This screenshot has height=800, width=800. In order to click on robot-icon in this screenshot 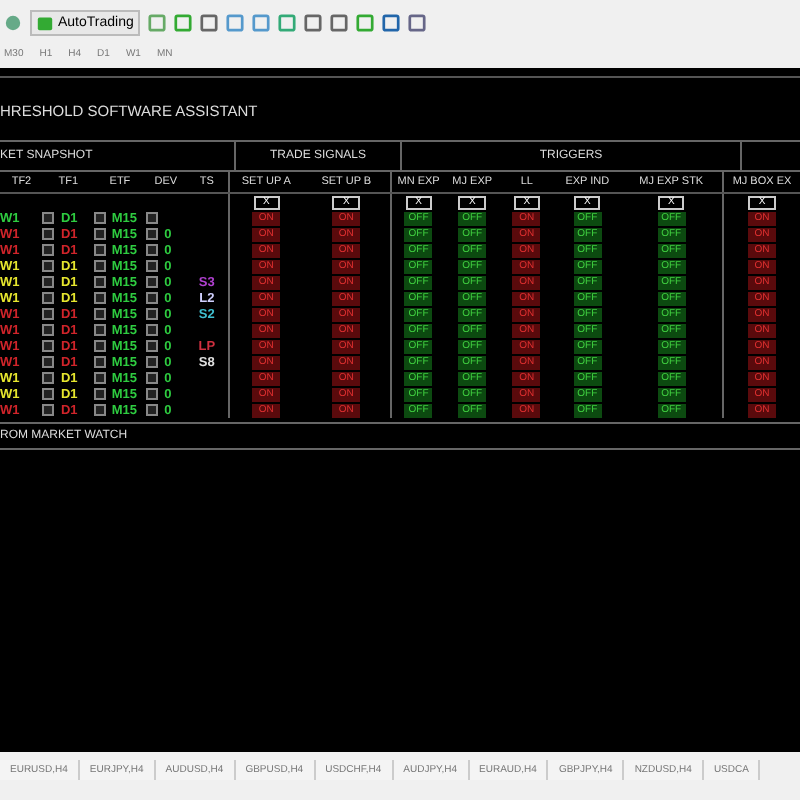, I will do `click(45, 22)`.